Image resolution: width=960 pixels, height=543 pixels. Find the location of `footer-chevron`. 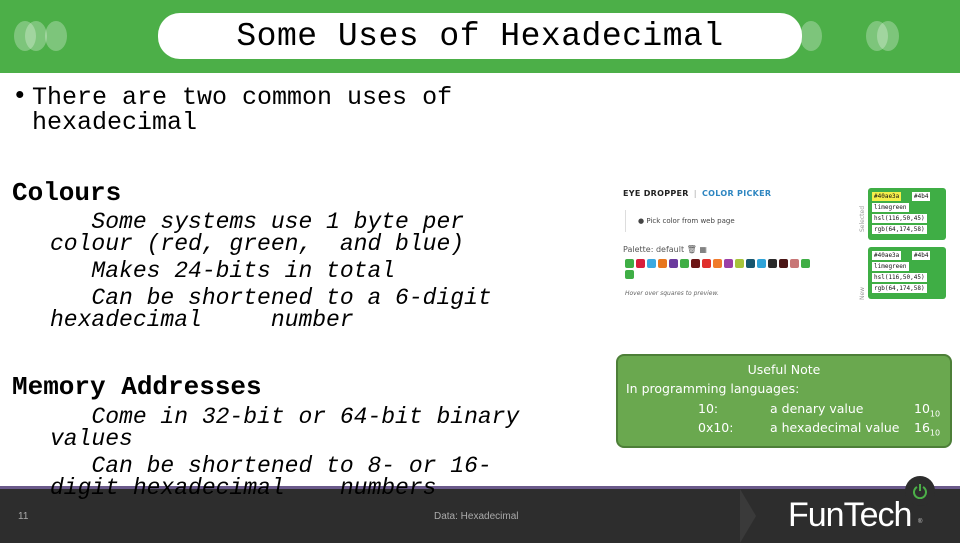

footer-chevron is located at coordinates (748, 516).